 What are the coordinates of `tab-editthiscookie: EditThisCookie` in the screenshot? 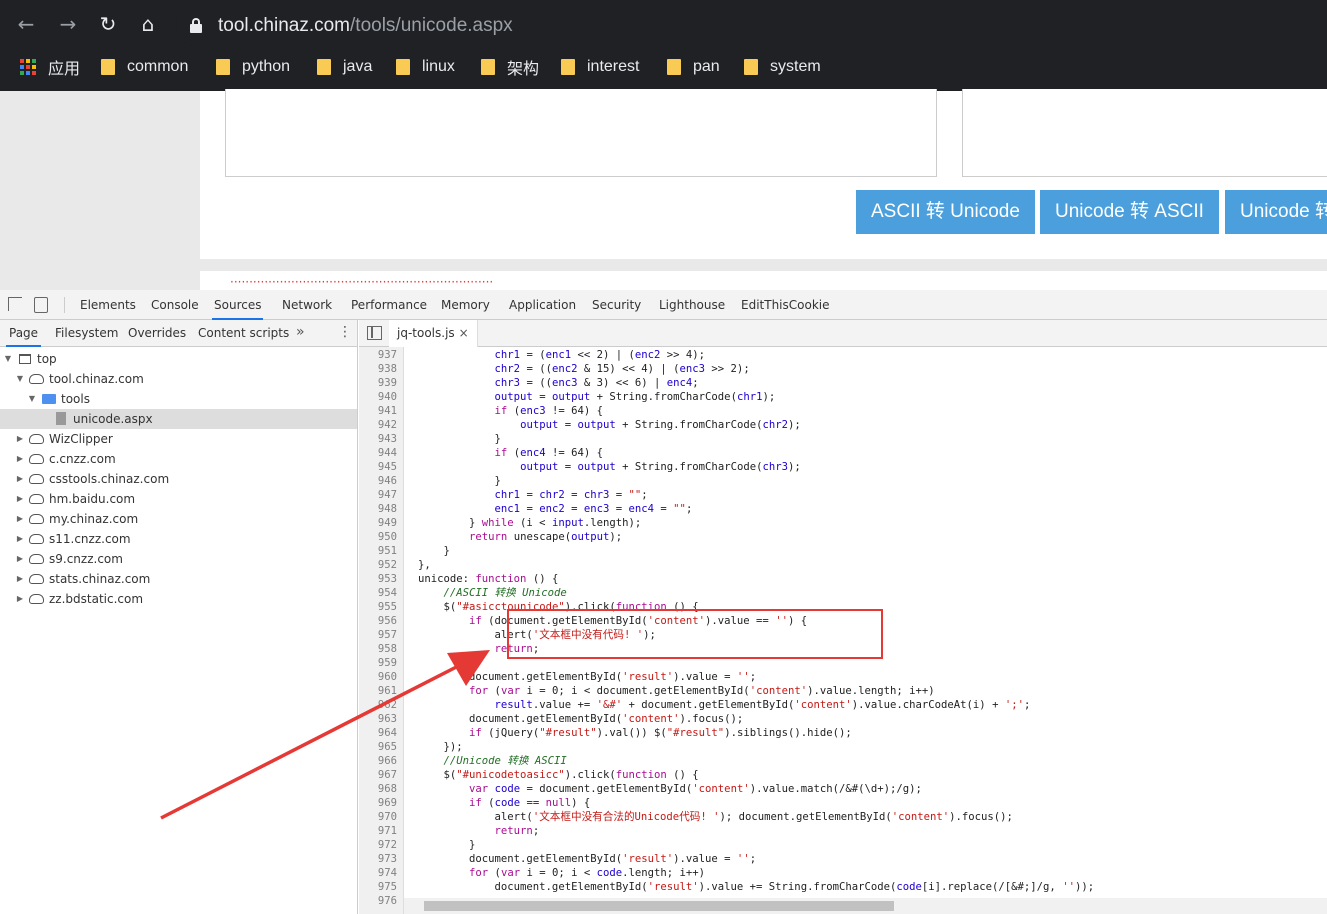 It's located at (785, 305).